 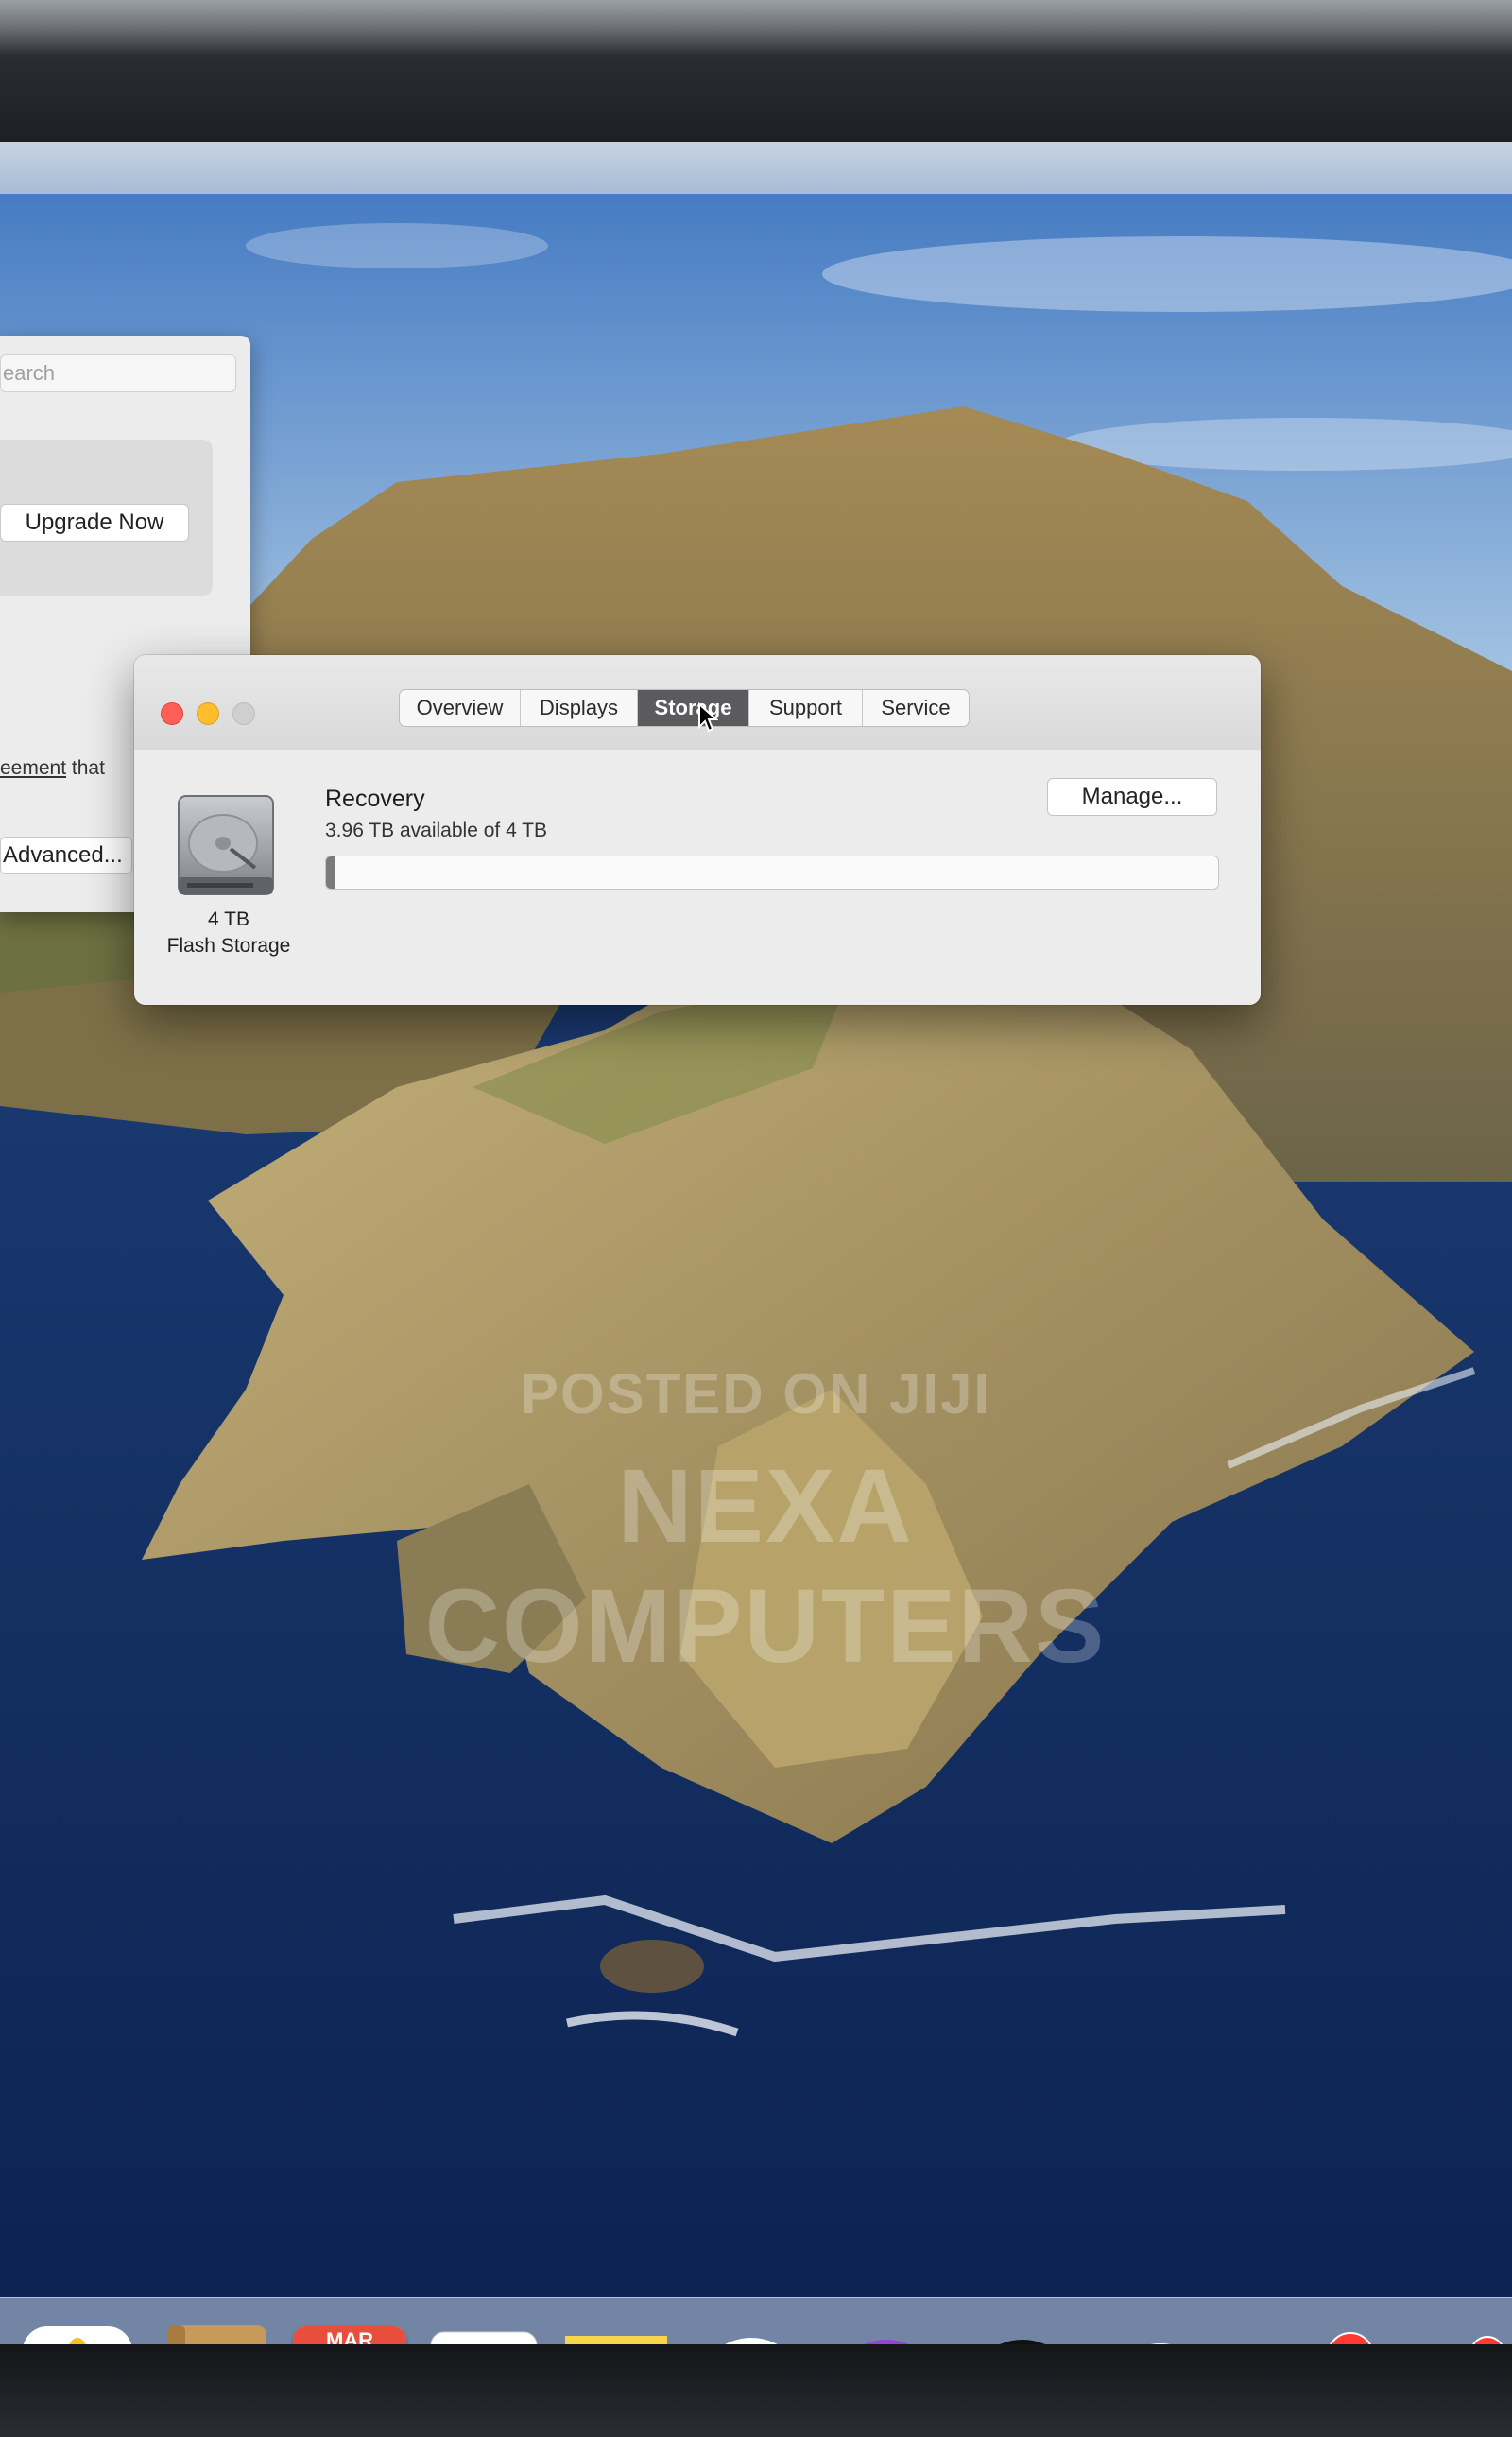 What do you see at coordinates (436, 830) in the screenshot?
I see `volume-available-text: 3.96 TB available of 4 TB` at bounding box center [436, 830].